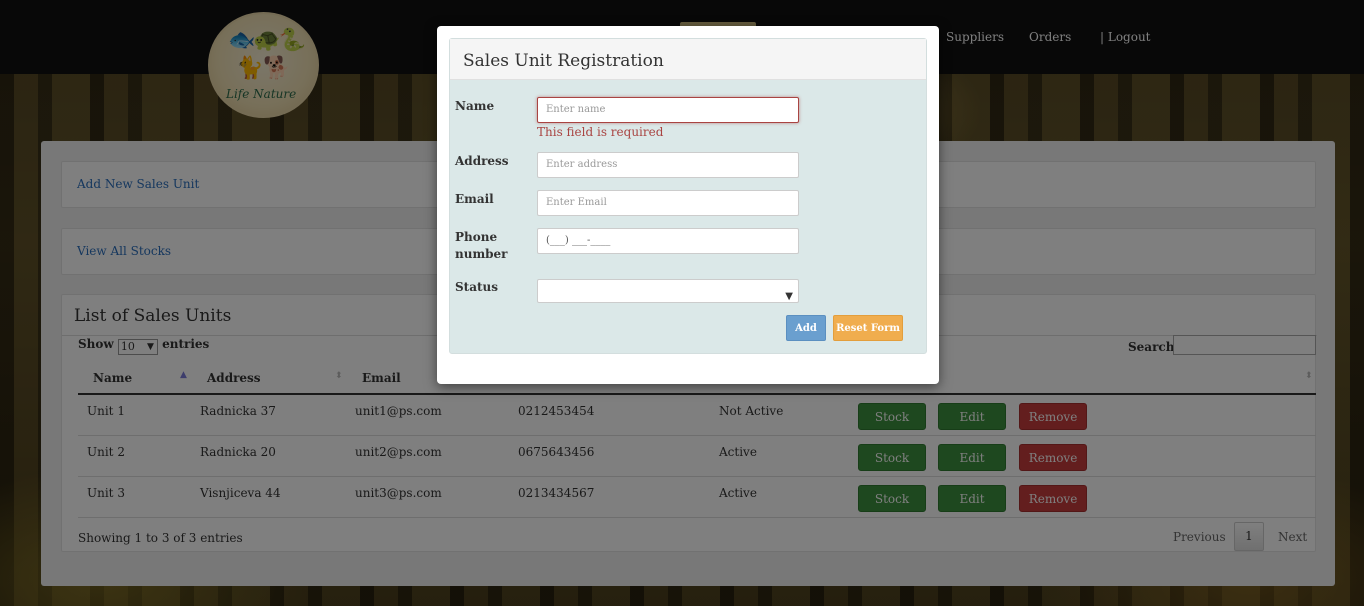  Describe the element at coordinates (668, 241) in the screenshot. I see `phone-input: (___) ___-____` at that location.